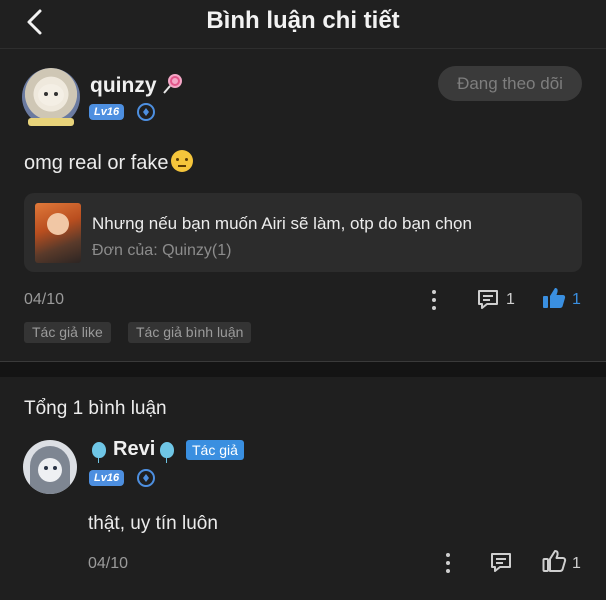 The image size is (606, 600). What do you see at coordinates (153, 523) in the screenshot?
I see `reply-text: thật, uy tín luôn` at bounding box center [153, 523].